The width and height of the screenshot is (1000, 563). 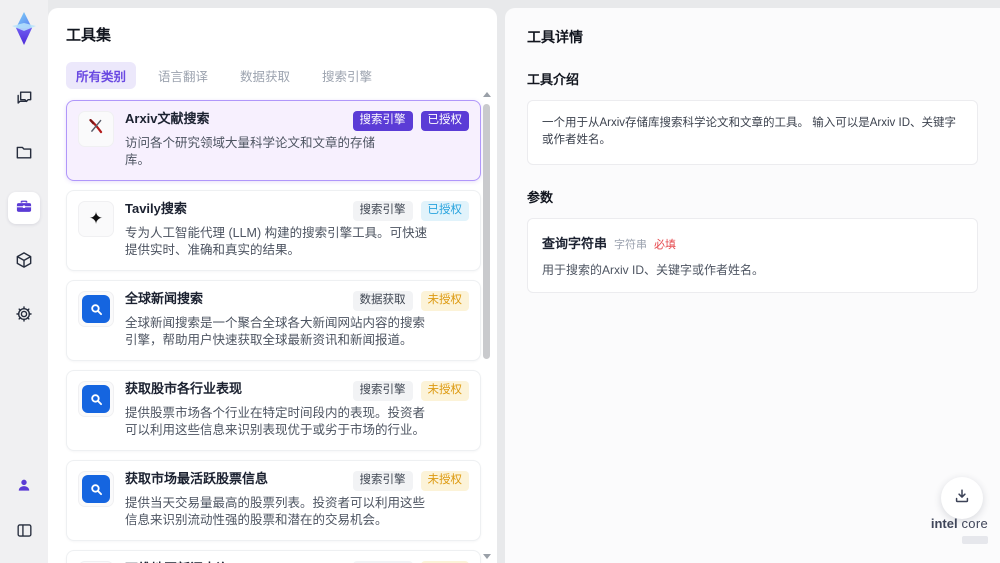 I want to click on tool-name: Tavily搜索, so click(x=156, y=208).